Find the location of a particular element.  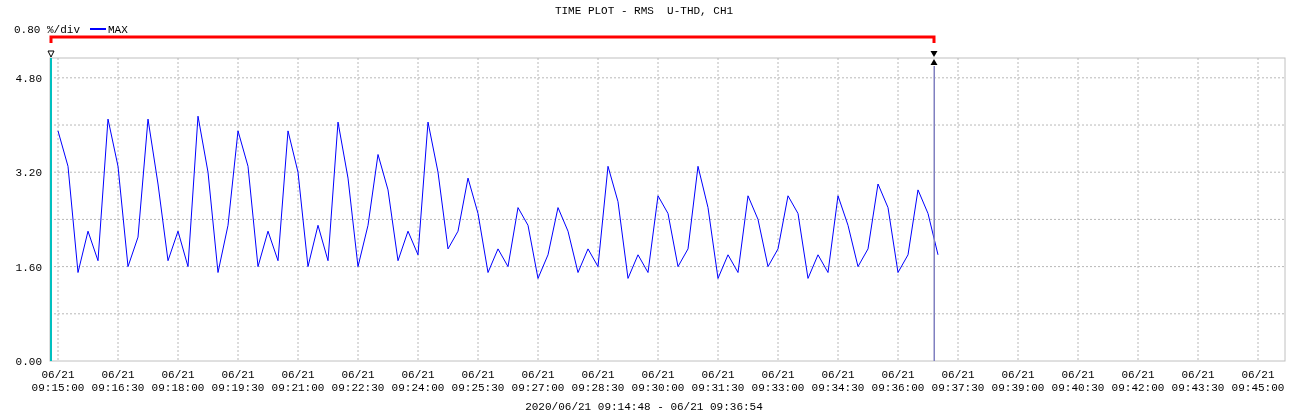

x-tick-label: 06/21 09:34:30 is located at coordinates (838, 381).